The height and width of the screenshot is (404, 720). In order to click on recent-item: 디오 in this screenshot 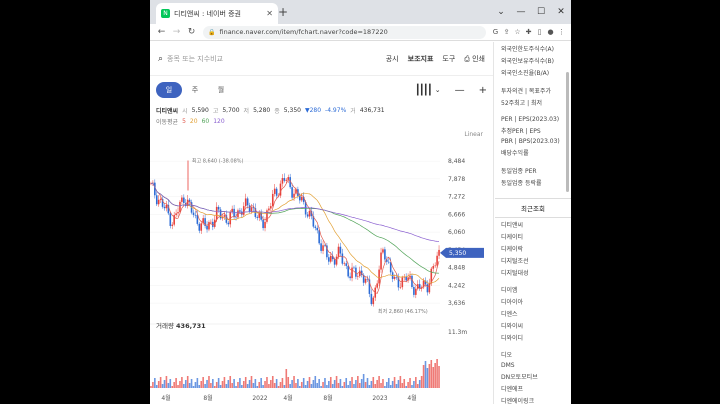, I will do `click(533, 354)`.